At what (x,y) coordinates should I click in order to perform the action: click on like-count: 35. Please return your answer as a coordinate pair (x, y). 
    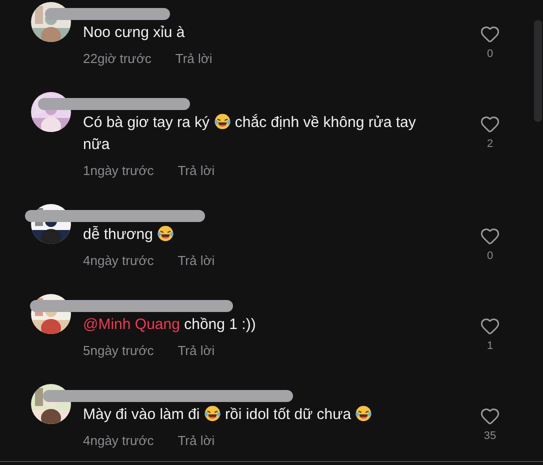
    Looking at the image, I should click on (490, 436).